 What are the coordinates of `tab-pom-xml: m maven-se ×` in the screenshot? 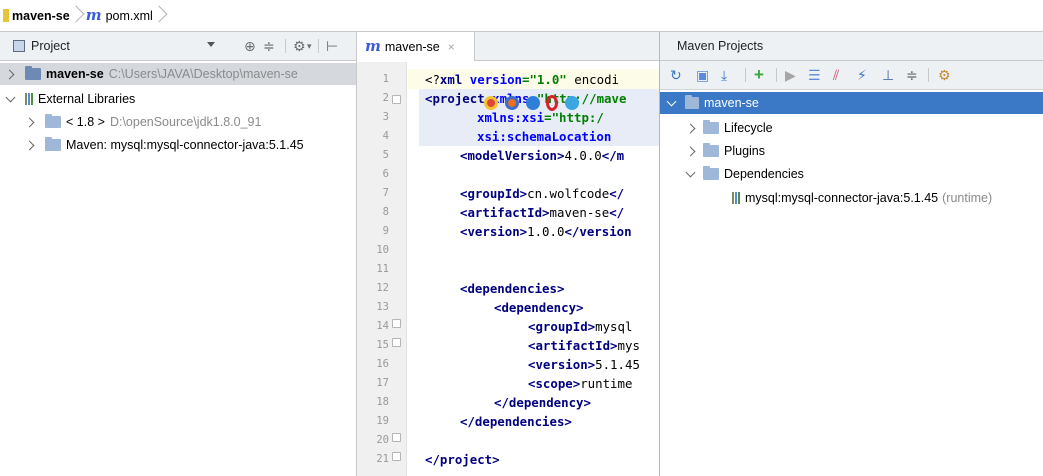 It's located at (416, 46).